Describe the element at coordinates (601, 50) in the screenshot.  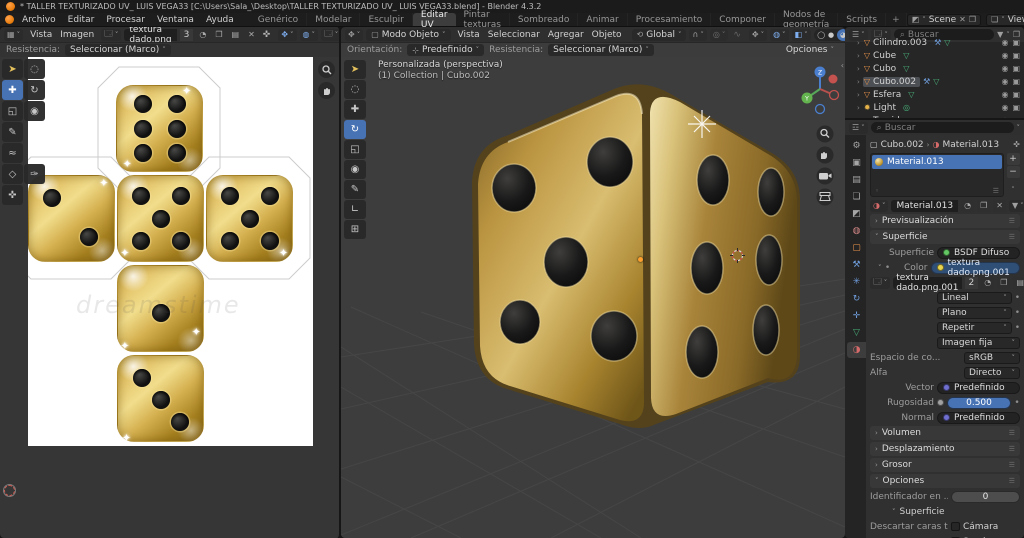
I see `strength-dropdown: Seleccionar (Marco) ˅` at that location.